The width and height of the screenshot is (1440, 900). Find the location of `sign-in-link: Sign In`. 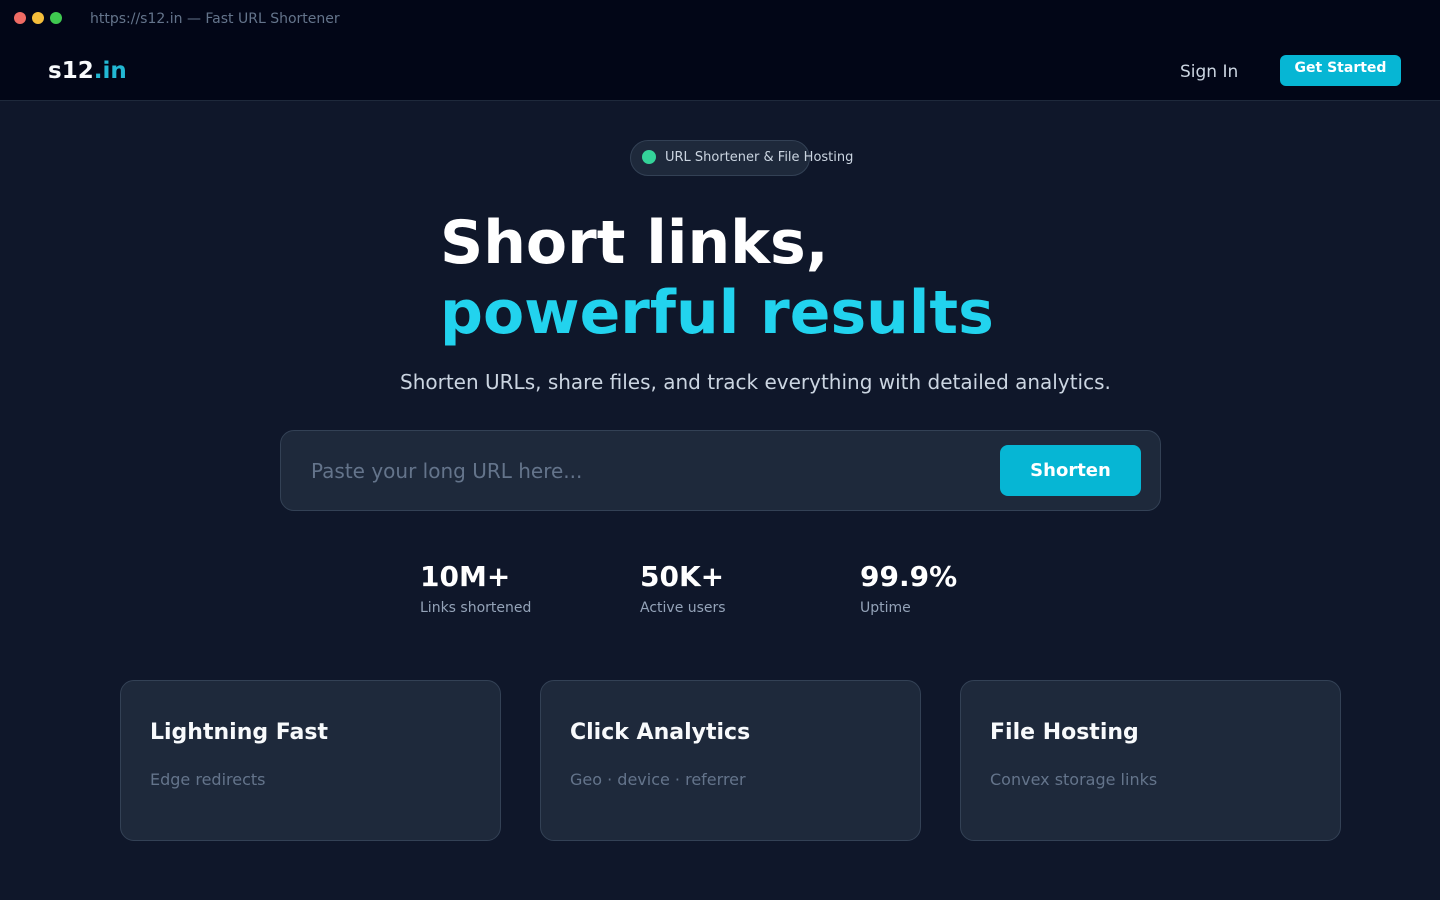

sign-in-link: Sign In is located at coordinates (1209, 72).